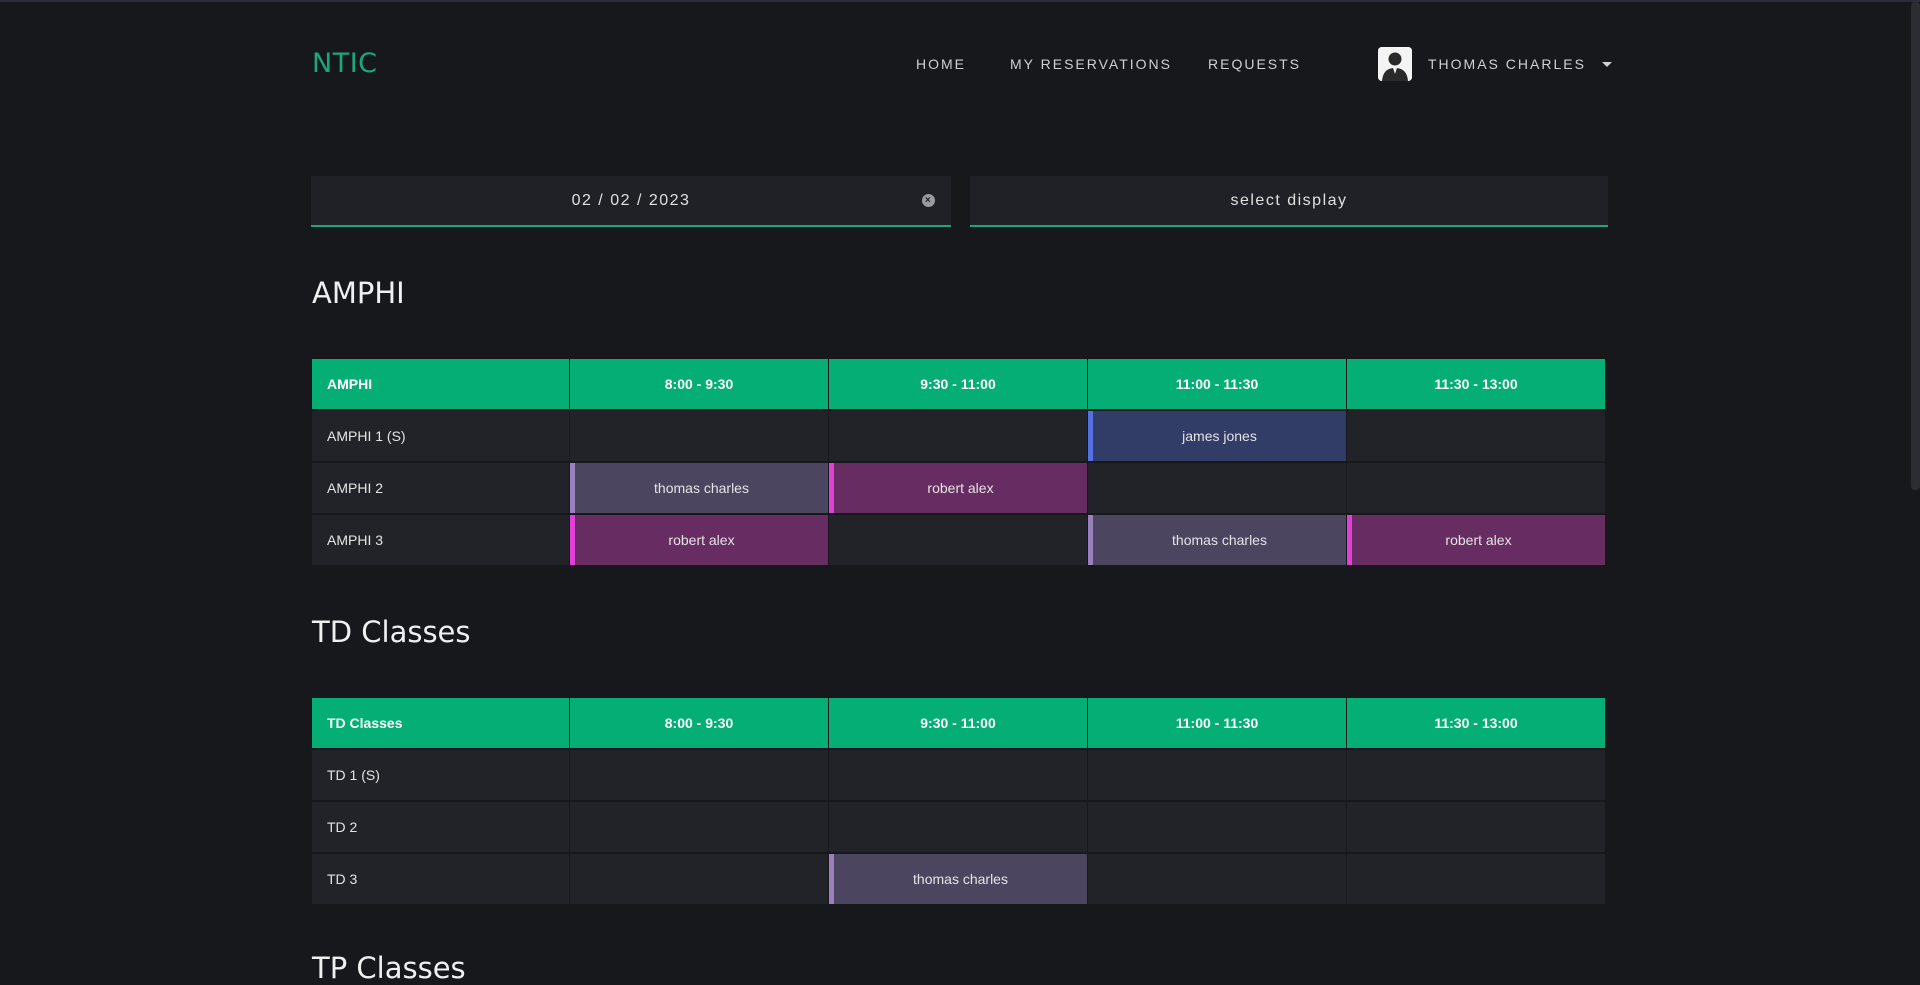 The height and width of the screenshot is (985, 1920). I want to click on user-menu: THOMAS CHARLES, so click(1495, 64).